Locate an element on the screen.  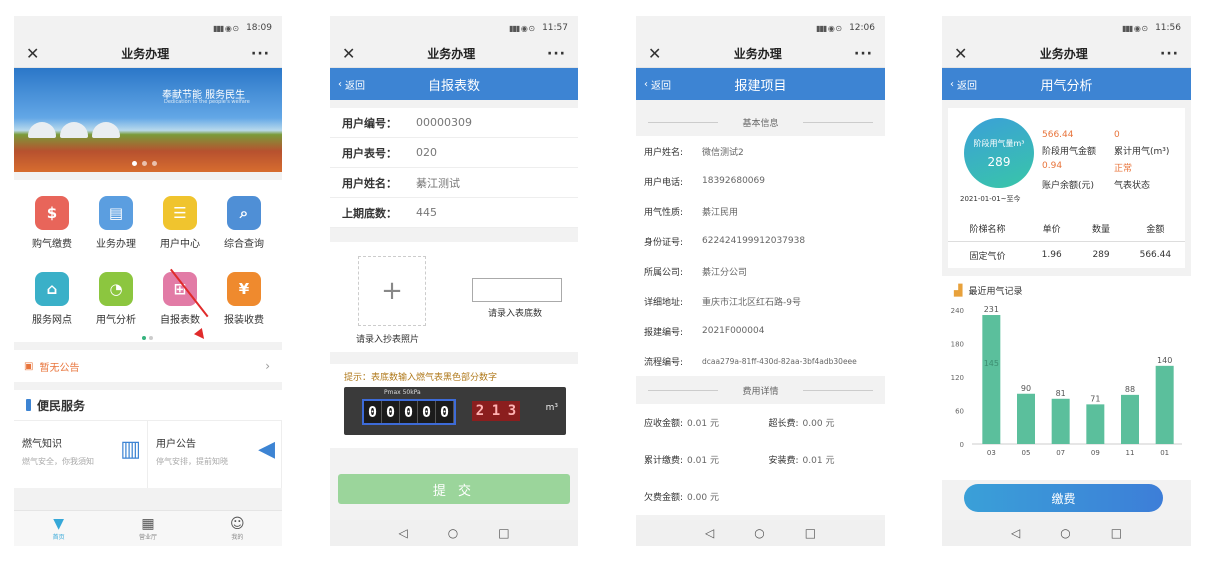
system-nav-bar: ◁ ○ □ is located at coordinates (454, 533).